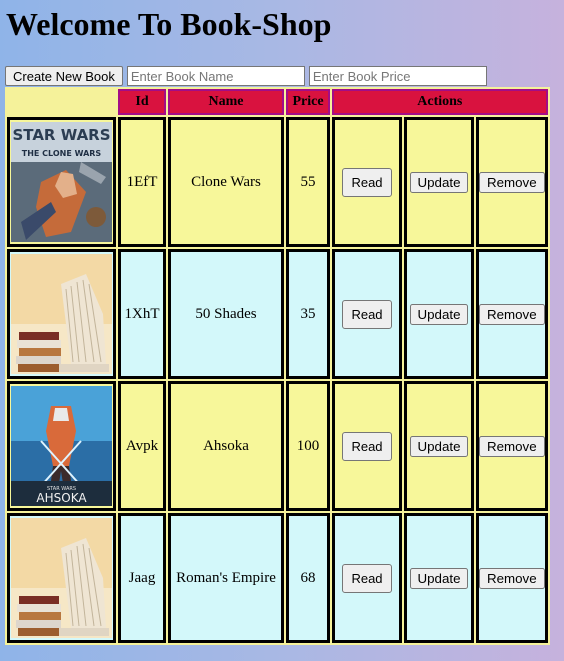  What do you see at coordinates (308, 578) in the screenshot?
I see `book-price: 68` at bounding box center [308, 578].